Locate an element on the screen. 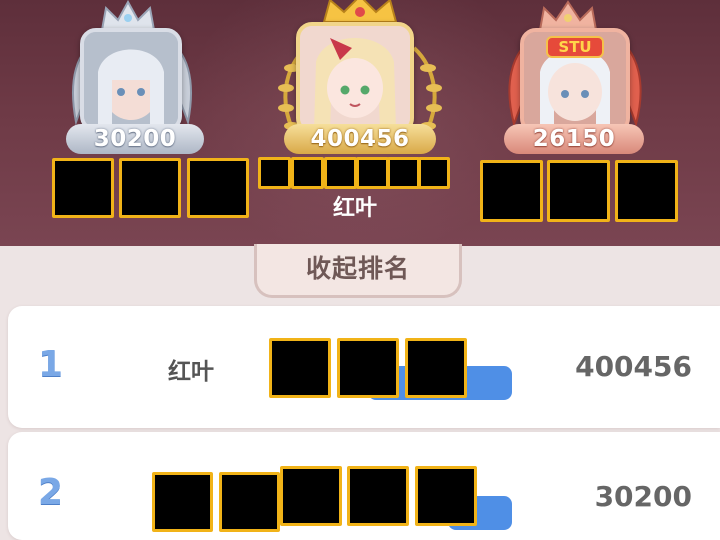 Image resolution: width=720 pixels, height=540 pixels. second-place-score: 30200 is located at coordinates (135, 139).